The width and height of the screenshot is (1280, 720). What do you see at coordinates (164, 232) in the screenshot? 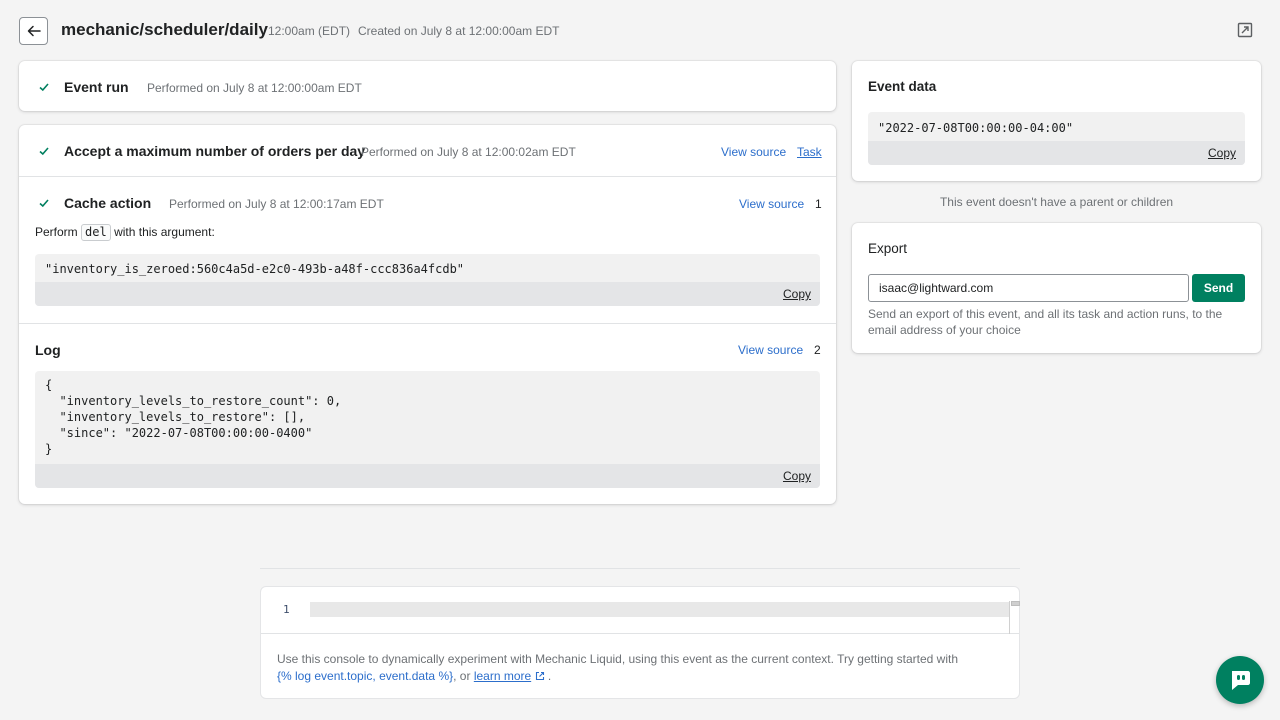
I see `perform-suffix: with this argument:` at bounding box center [164, 232].